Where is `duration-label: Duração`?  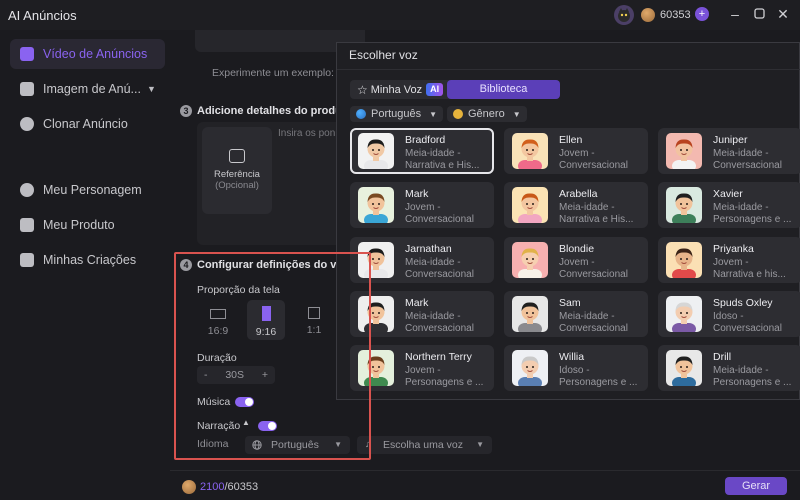 duration-label: Duração is located at coordinates (217, 358).